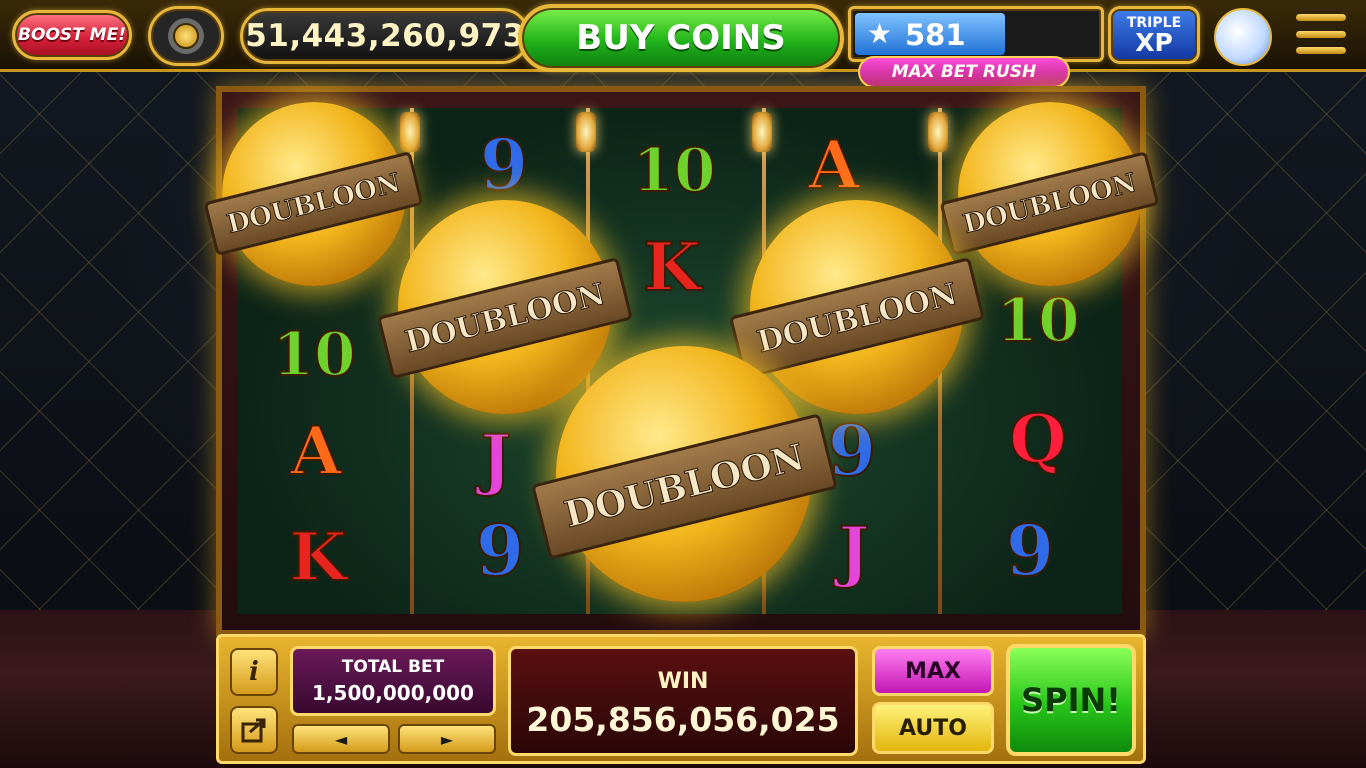 Image resolution: width=1366 pixels, height=768 pixels. I want to click on win-value: 205,856,056,025, so click(683, 719).